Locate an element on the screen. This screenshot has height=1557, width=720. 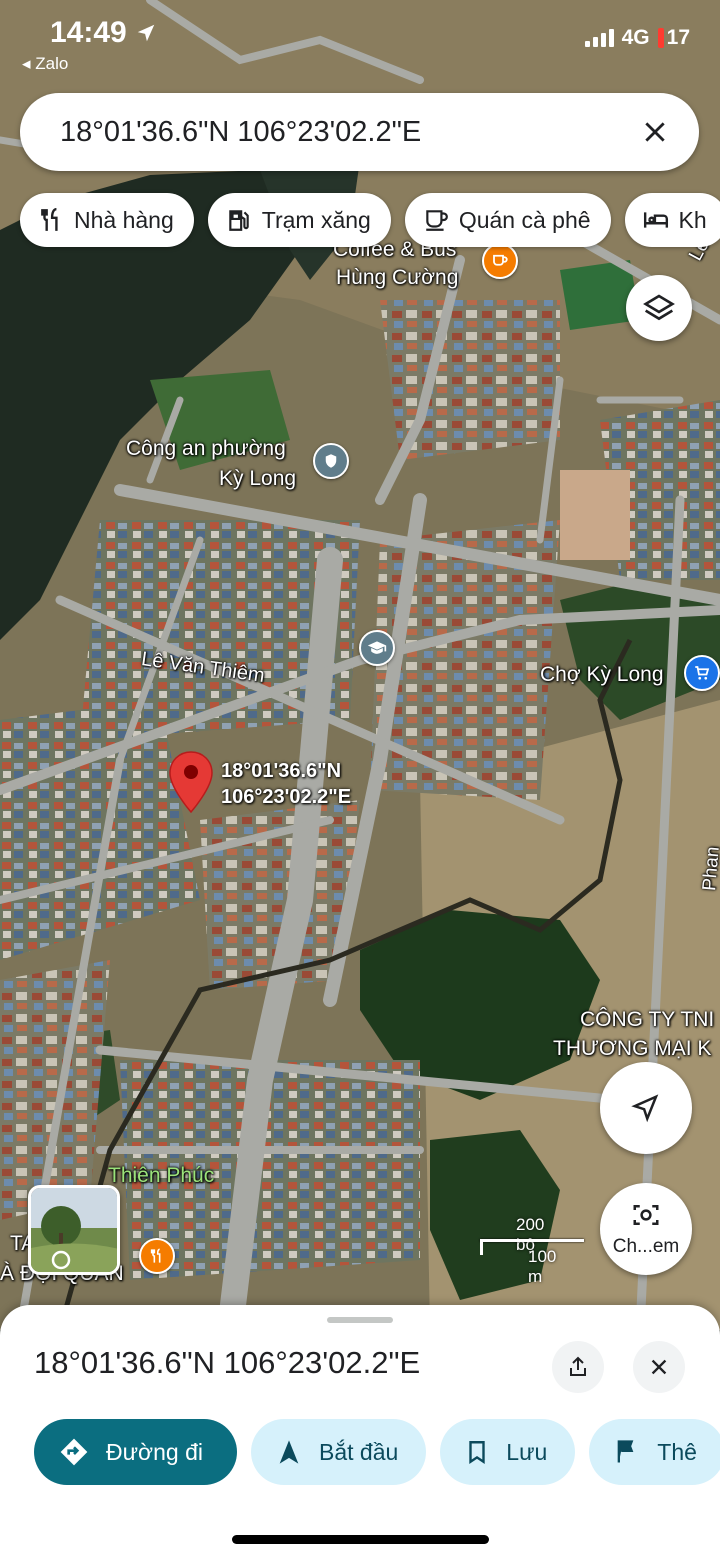
directions-label: Đường đi is located at coordinates (154, 1451).